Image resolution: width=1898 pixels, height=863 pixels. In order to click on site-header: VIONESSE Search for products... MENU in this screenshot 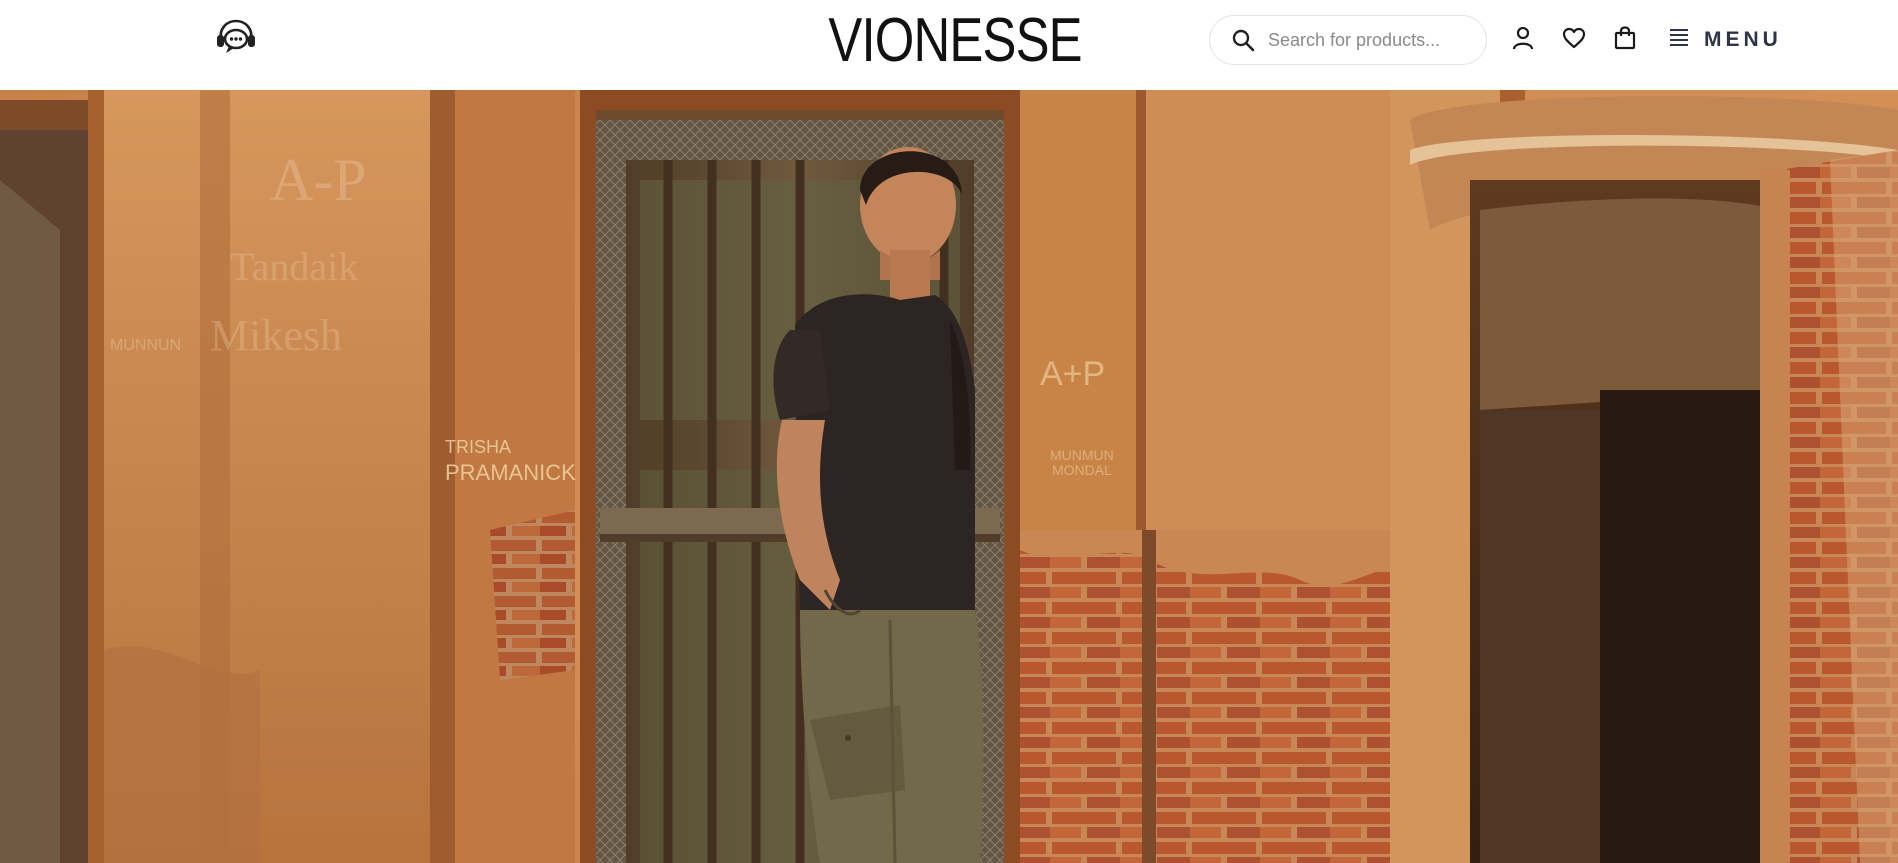, I will do `click(949, 45)`.